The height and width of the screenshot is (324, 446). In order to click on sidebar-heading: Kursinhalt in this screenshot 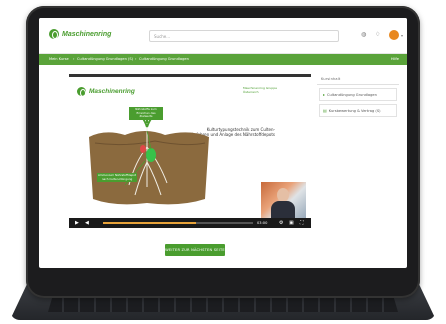, I will do `click(358, 79)`.